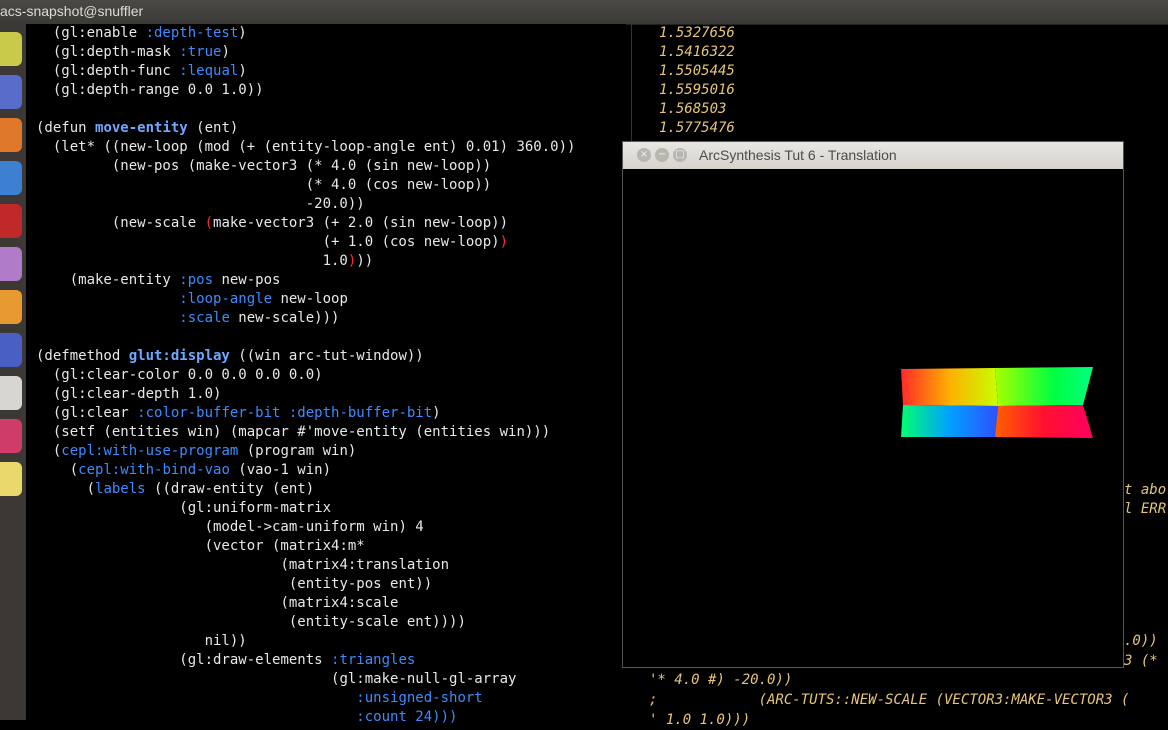 The height and width of the screenshot is (730, 1168). Describe the element at coordinates (697, 90) in the screenshot. I see `repl-number-line: 1.5595016` at that location.